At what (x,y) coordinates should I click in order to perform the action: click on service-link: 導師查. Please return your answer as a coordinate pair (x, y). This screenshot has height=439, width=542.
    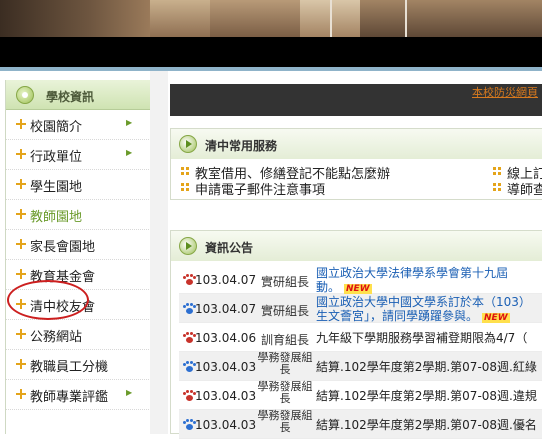
    Looking at the image, I should click on (517, 188).